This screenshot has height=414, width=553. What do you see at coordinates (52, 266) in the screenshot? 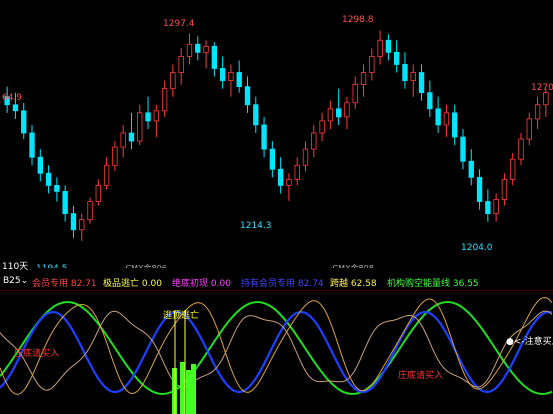
I see `price-label: 1194.5` at bounding box center [52, 266].